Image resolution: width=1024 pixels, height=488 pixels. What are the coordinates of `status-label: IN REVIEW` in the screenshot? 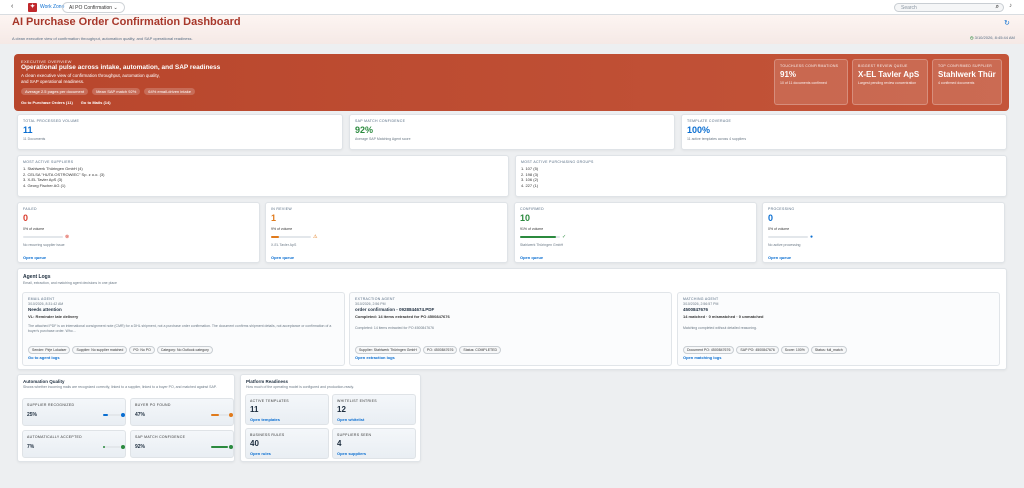 It's located at (281, 209).